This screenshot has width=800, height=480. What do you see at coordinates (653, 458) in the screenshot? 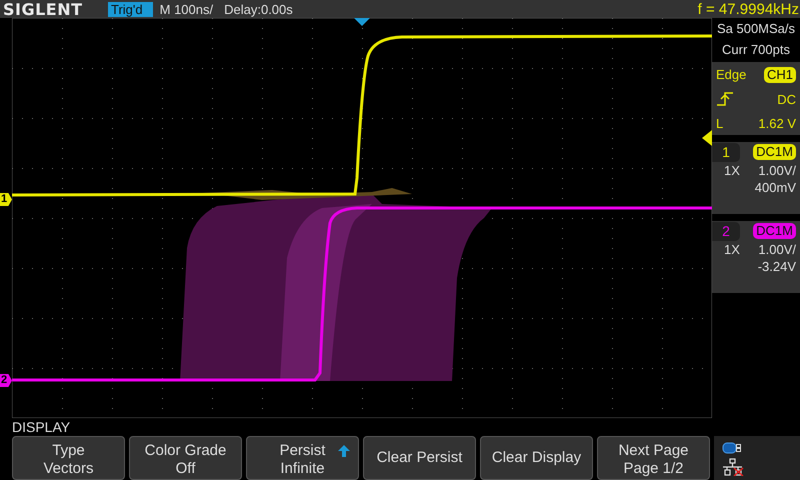
I see `softkey-button: Next Page Page 1/2` at bounding box center [653, 458].